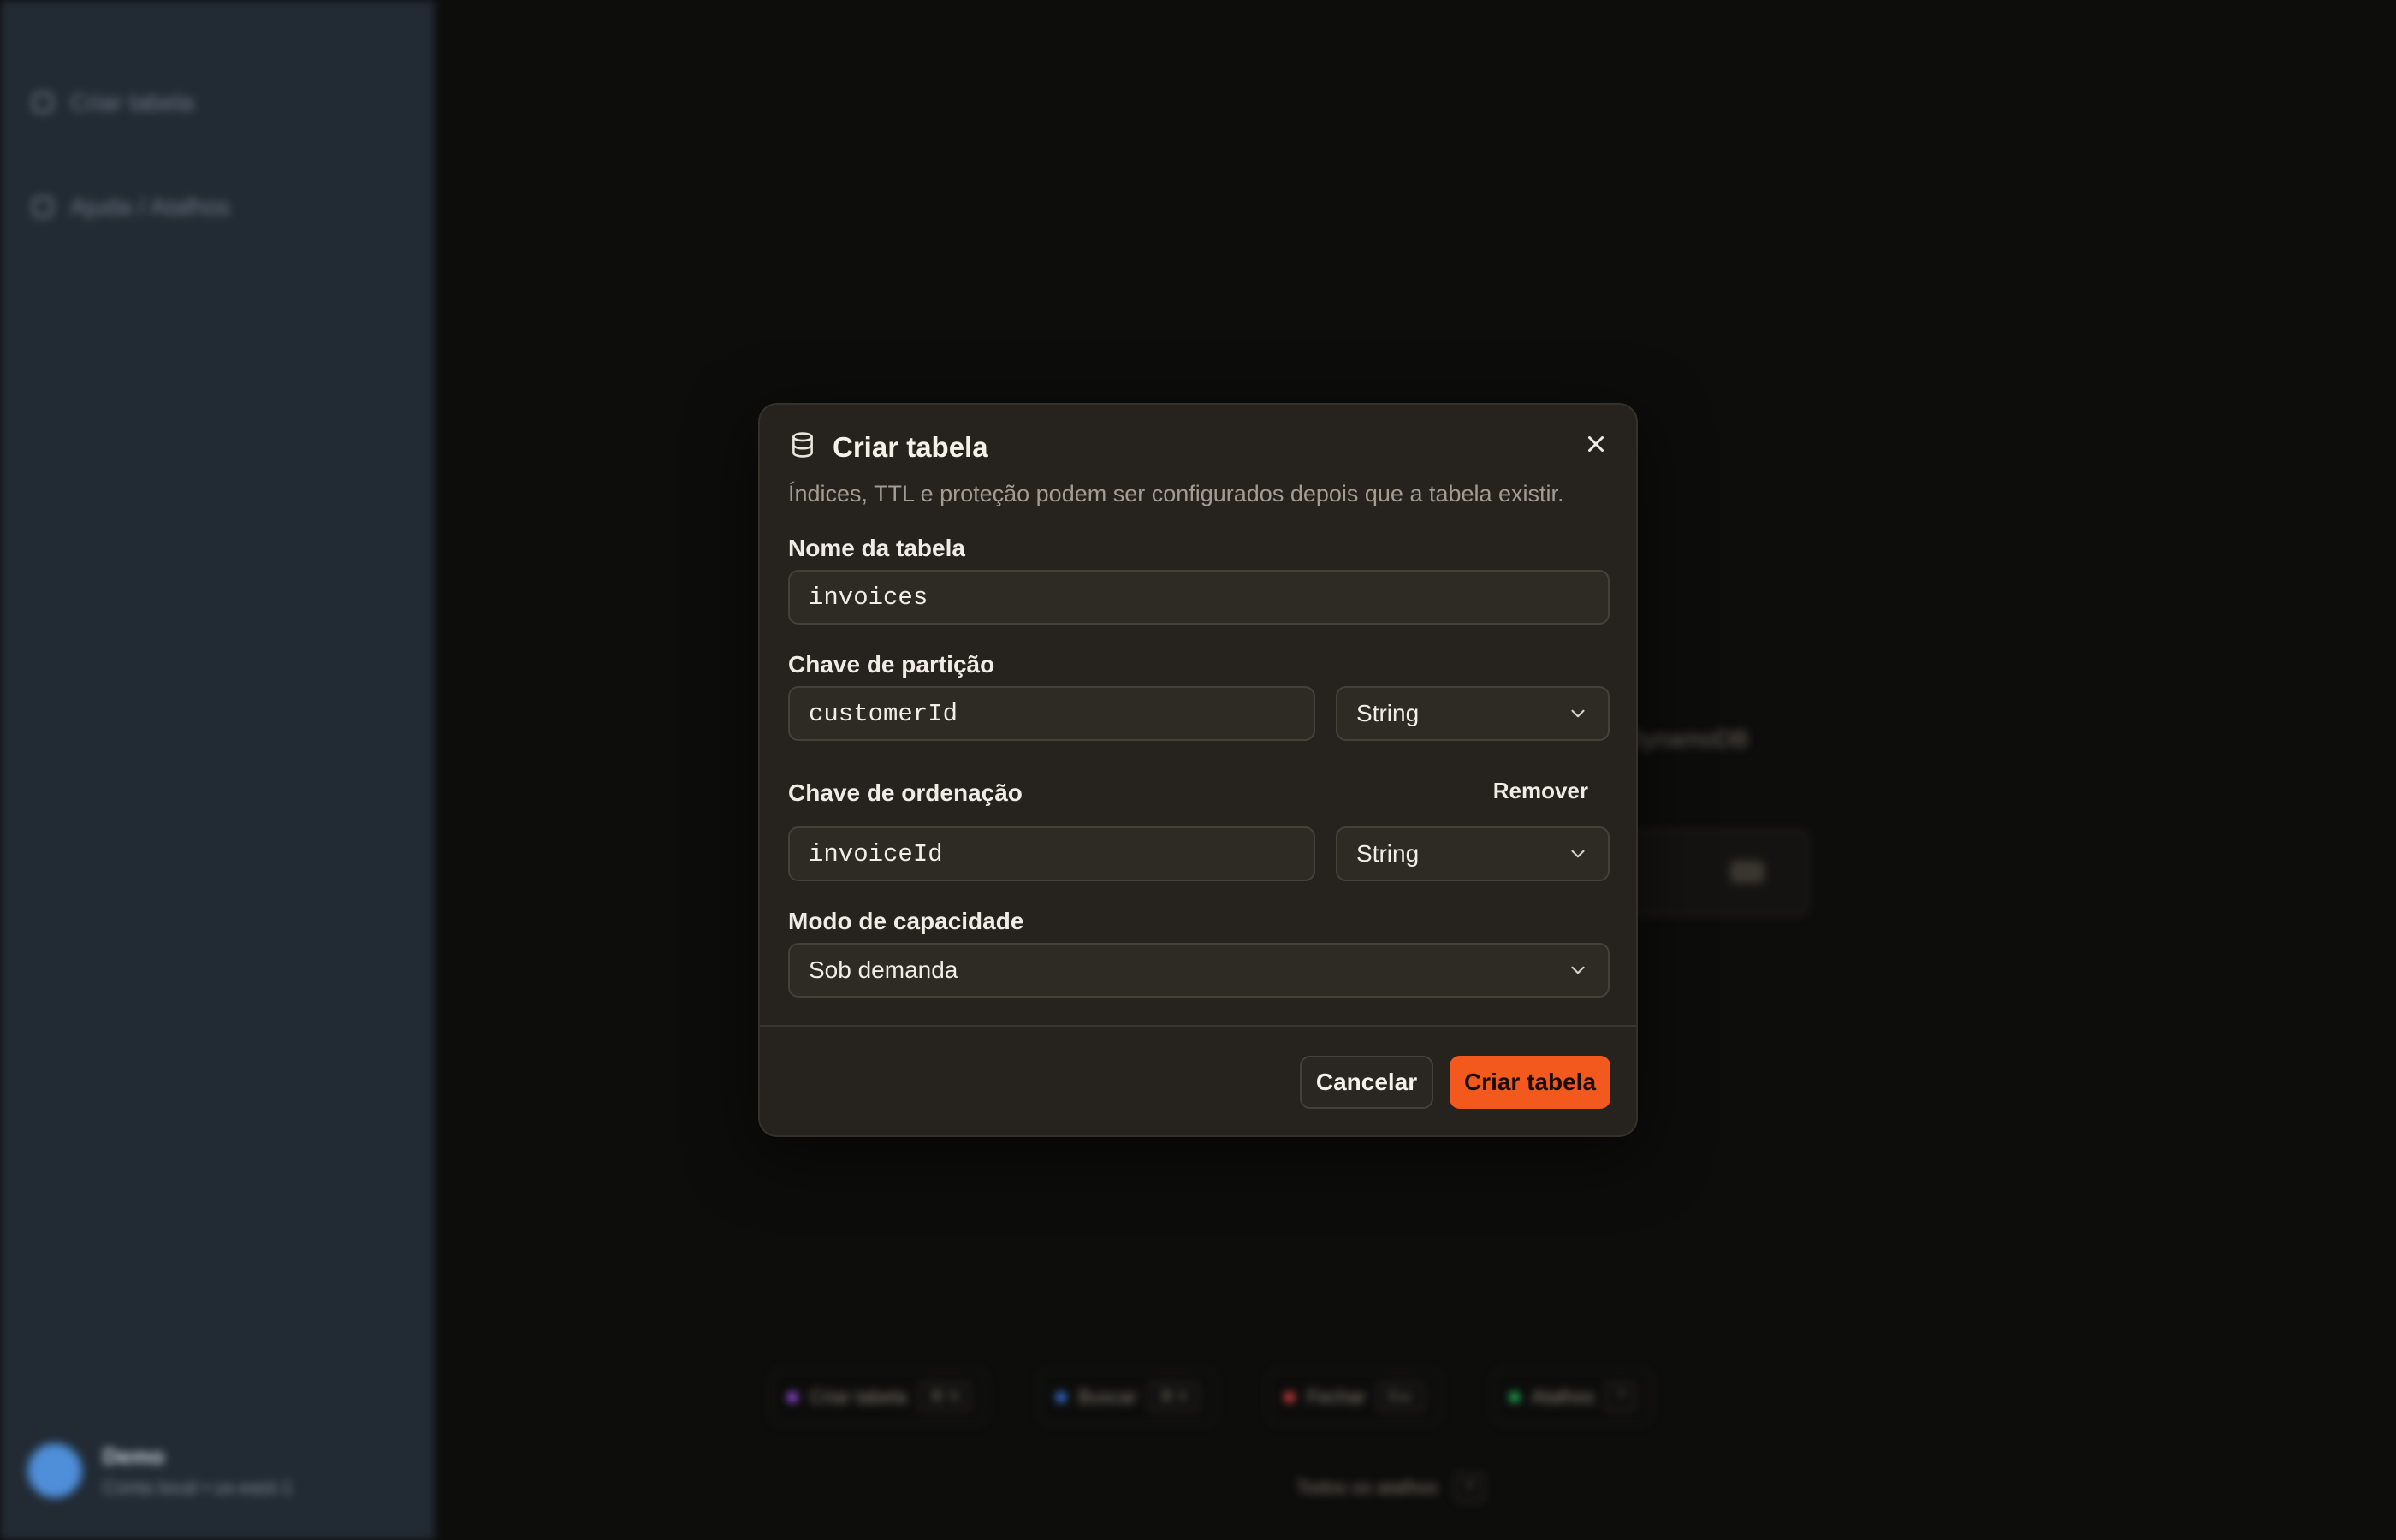 This screenshot has width=2396, height=1540. I want to click on close-button, so click(1596, 444).